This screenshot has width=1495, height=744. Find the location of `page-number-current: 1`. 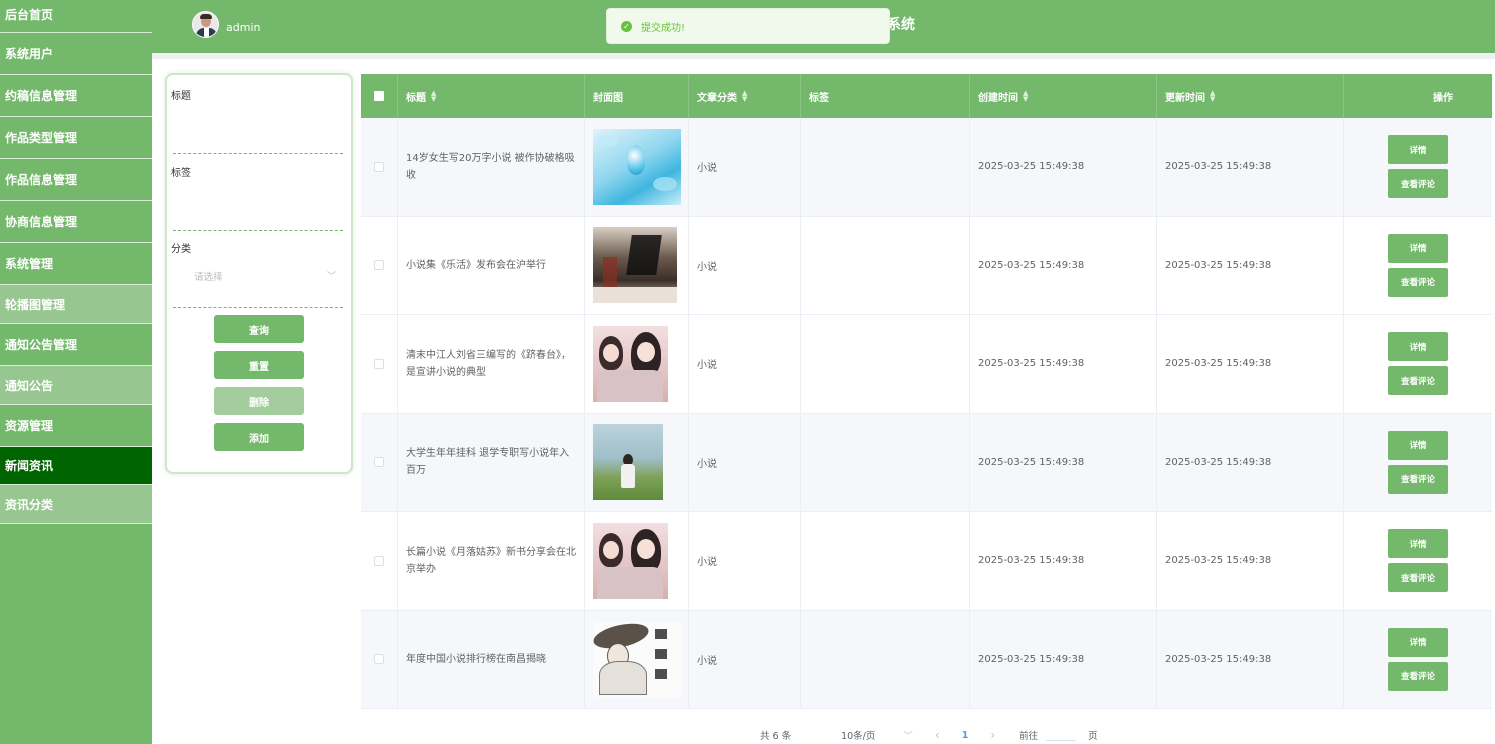

page-number-current: 1 is located at coordinates (965, 735).